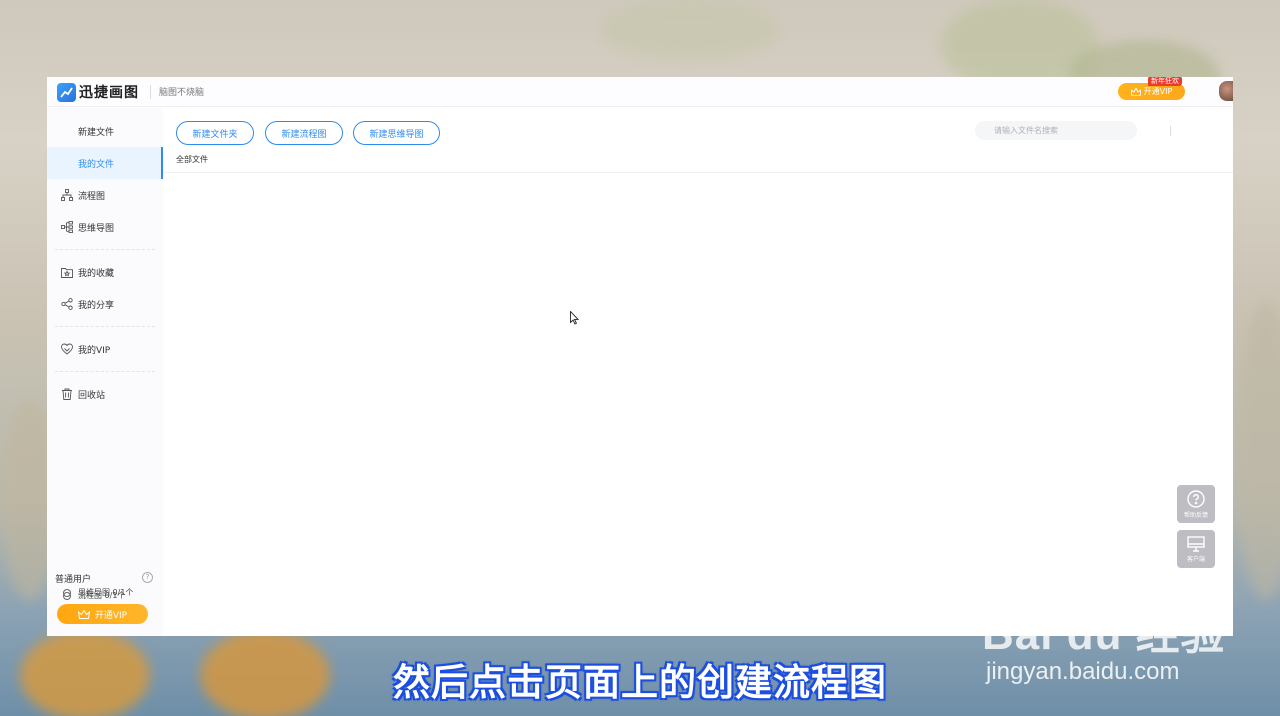  Describe the element at coordinates (96, 228) in the screenshot. I see `sidebar-item-label: 思维导图` at that location.